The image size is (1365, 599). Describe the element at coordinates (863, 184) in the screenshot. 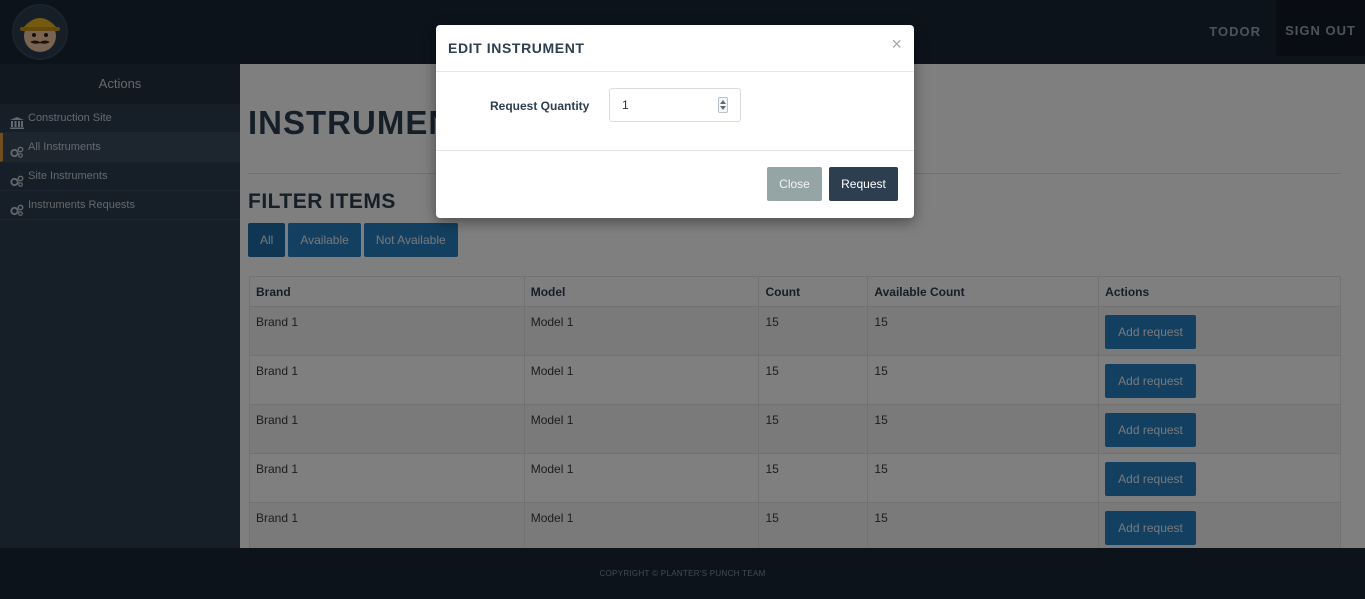

I see `request-button: Request` at that location.